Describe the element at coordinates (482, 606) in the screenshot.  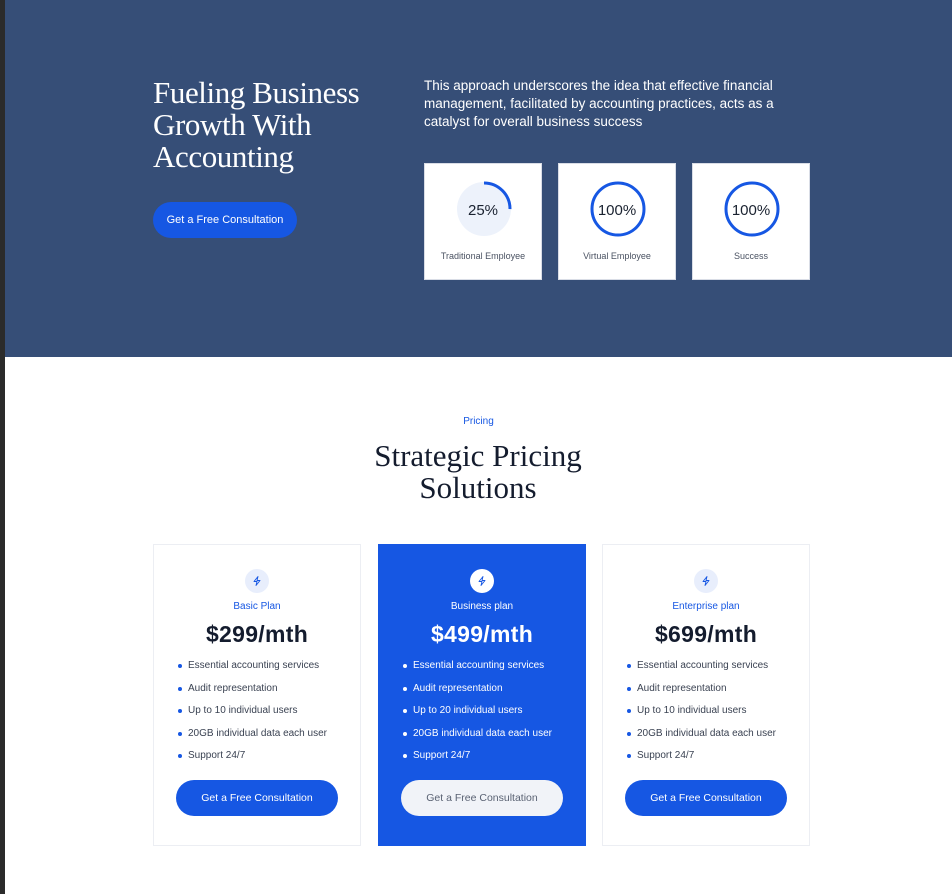
I see `plan-name: Business plan` at that location.